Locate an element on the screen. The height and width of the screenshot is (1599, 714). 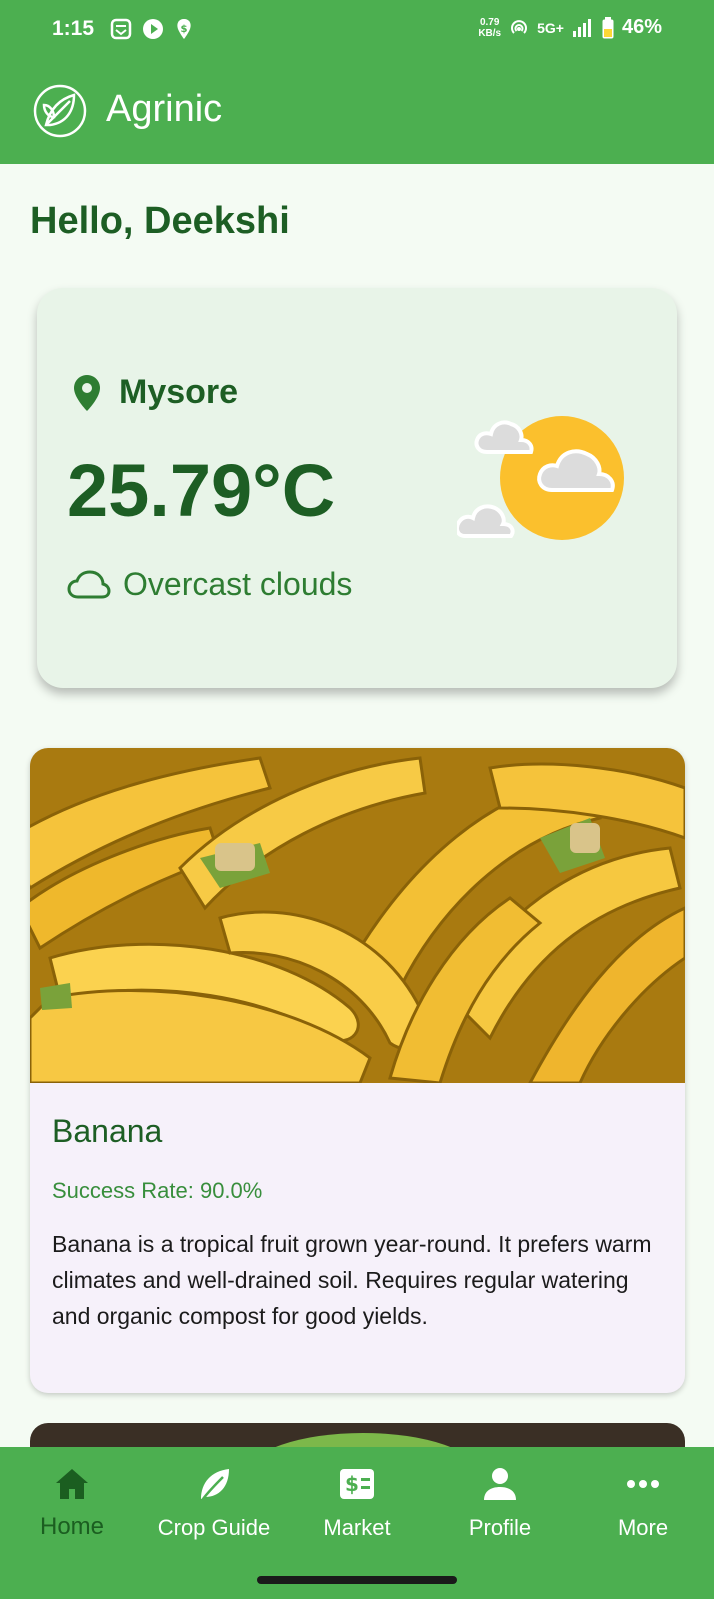
notification-icons: $ is located at coordinates (152, 29).